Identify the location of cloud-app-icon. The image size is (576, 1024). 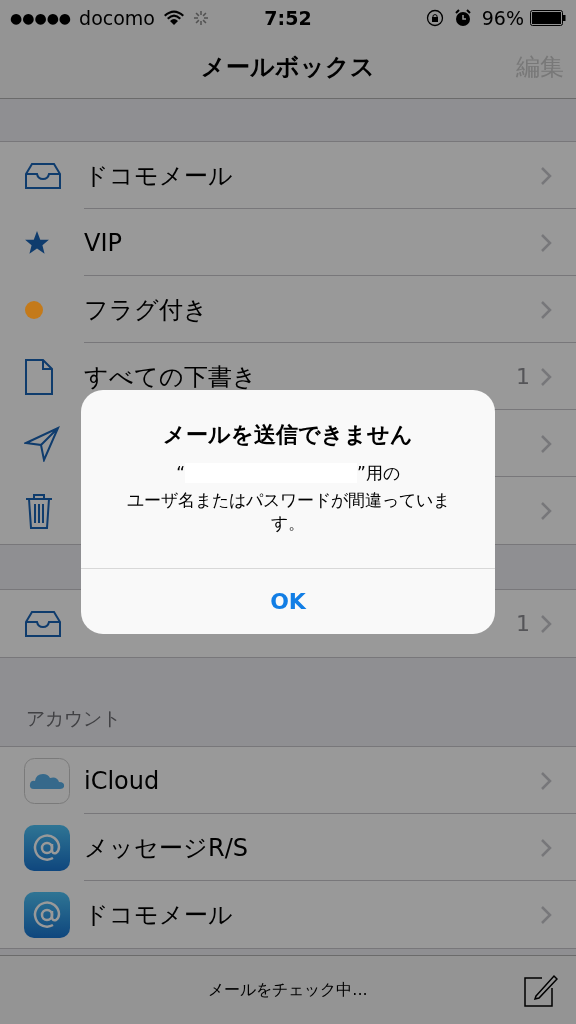
(47, 780).